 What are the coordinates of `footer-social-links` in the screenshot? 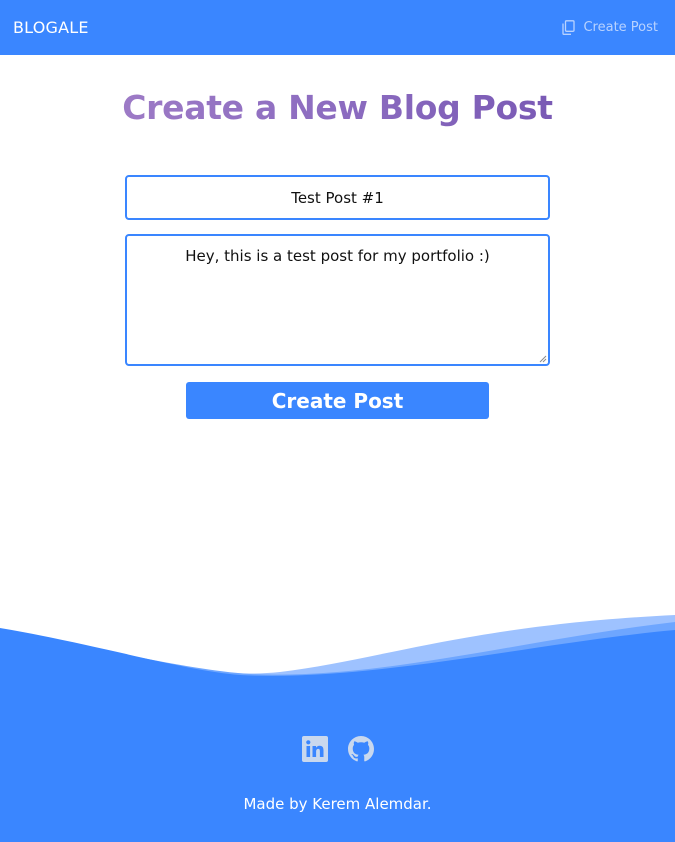 It's located at (337, 749).